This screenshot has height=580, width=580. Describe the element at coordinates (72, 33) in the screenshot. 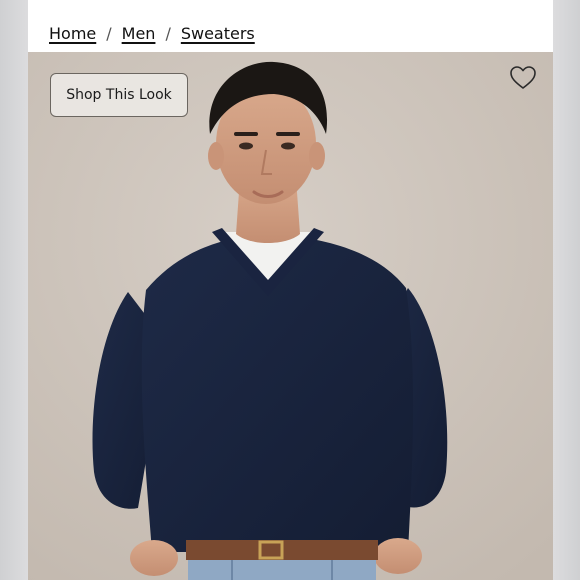

I see `breadcrumb-home: Home` at that location.